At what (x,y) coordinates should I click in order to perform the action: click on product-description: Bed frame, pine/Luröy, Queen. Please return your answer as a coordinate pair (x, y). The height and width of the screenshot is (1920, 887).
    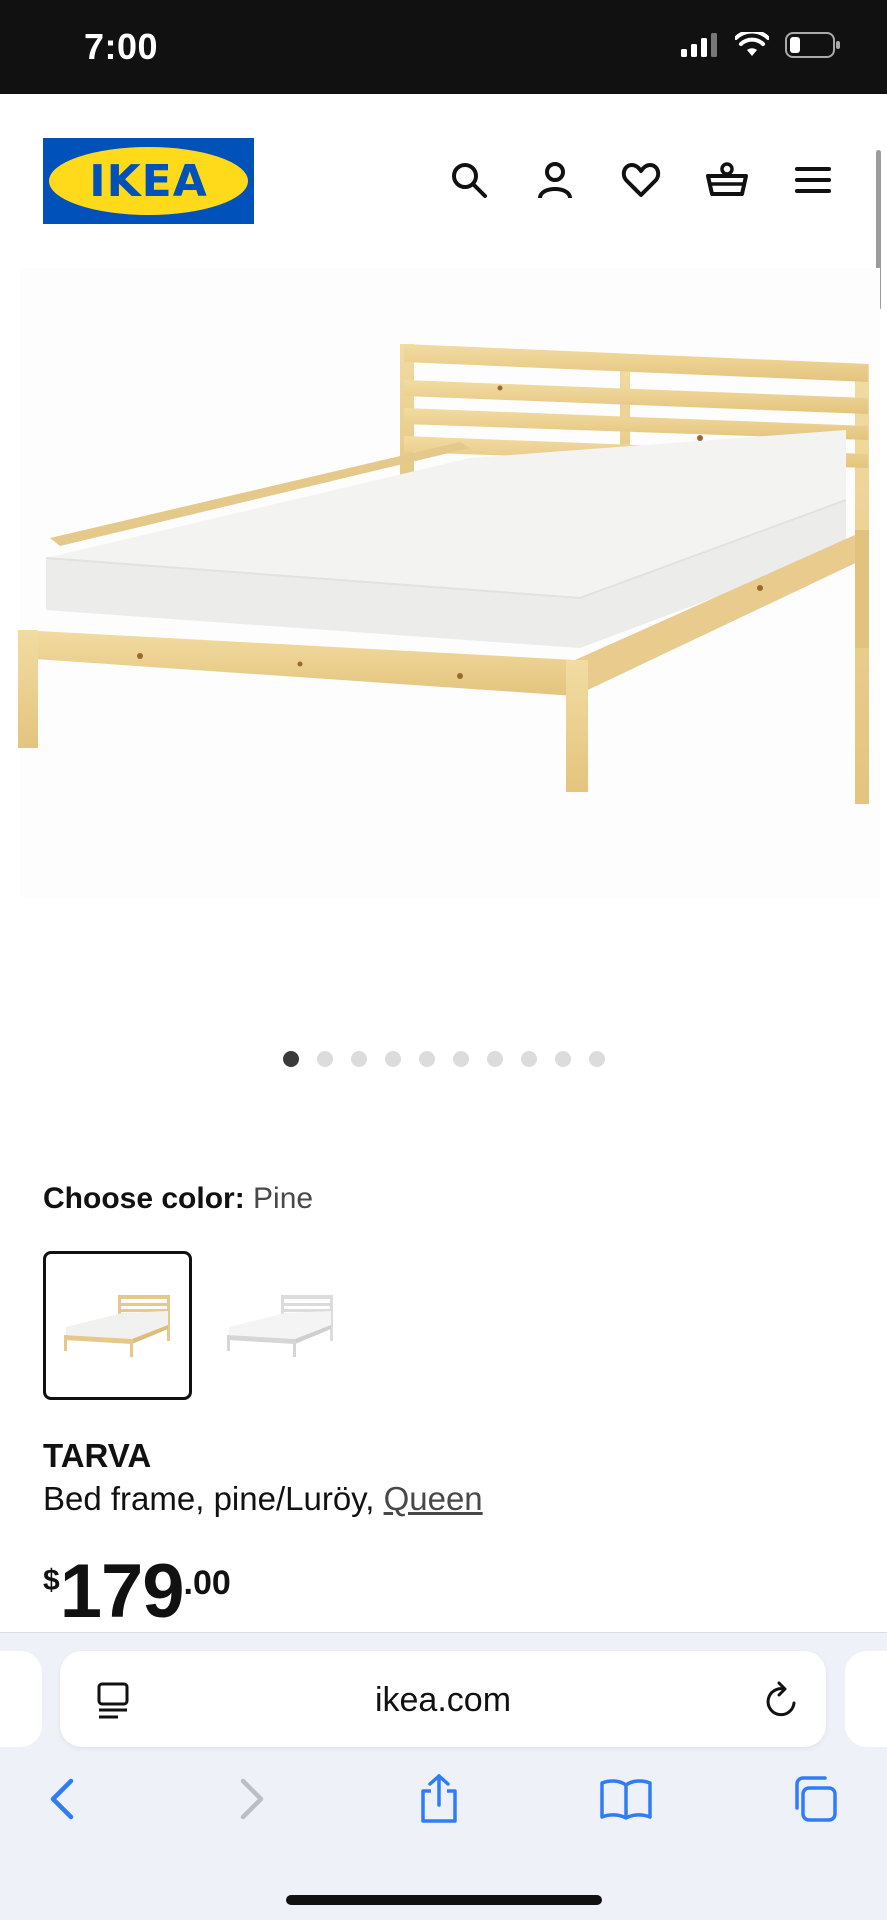
    Looking at the image, I should click on (263, 1499).